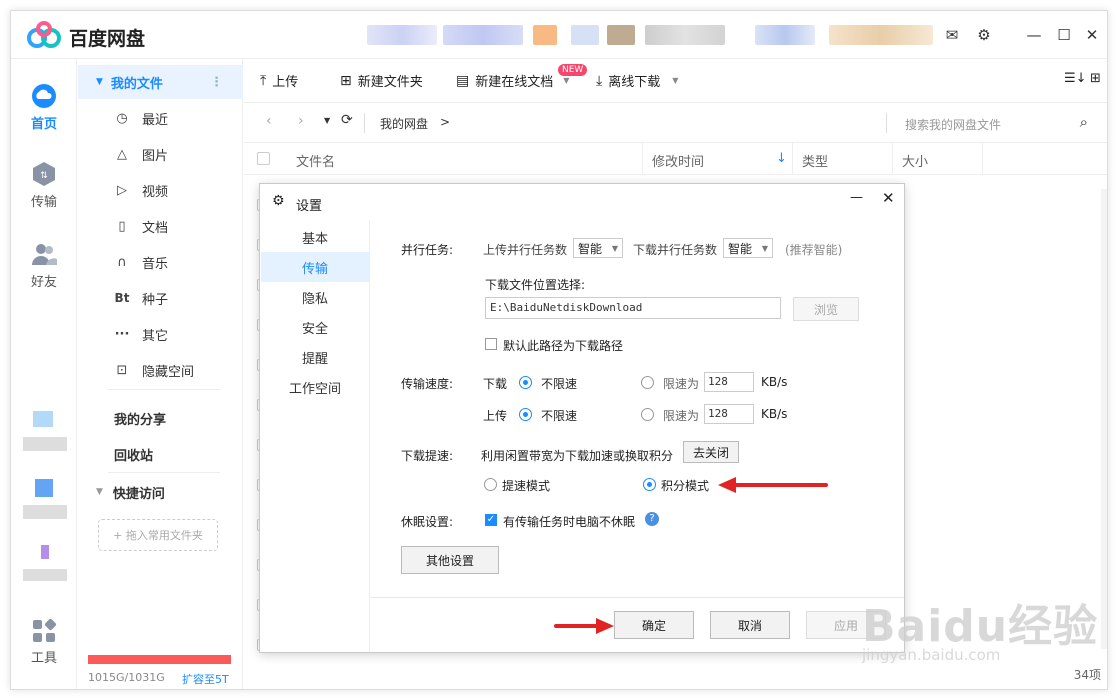 The image size is (1118, 698). What do you see at coordinates (573, 70) in the screenshot?
I see `new-badge: NEW` at bounding box center [573, 70].